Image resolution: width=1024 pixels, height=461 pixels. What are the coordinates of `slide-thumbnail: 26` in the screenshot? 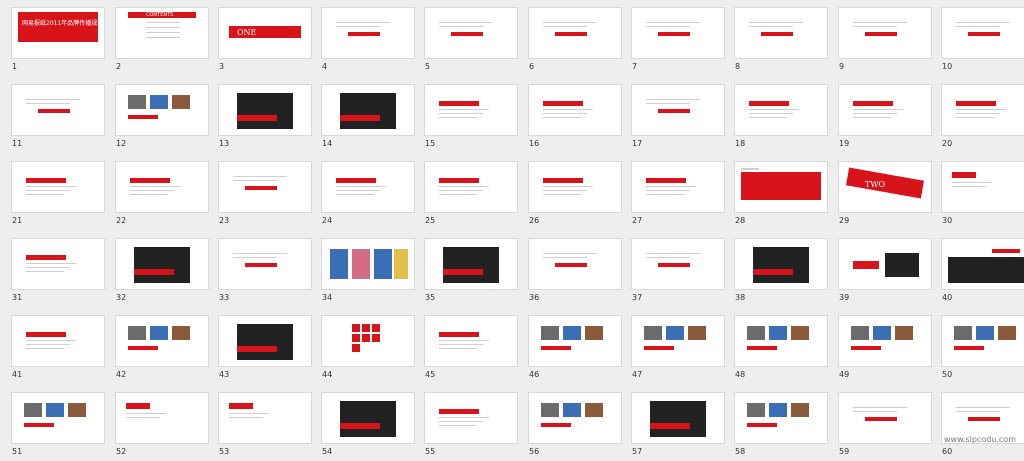 It's located at (575, 194).